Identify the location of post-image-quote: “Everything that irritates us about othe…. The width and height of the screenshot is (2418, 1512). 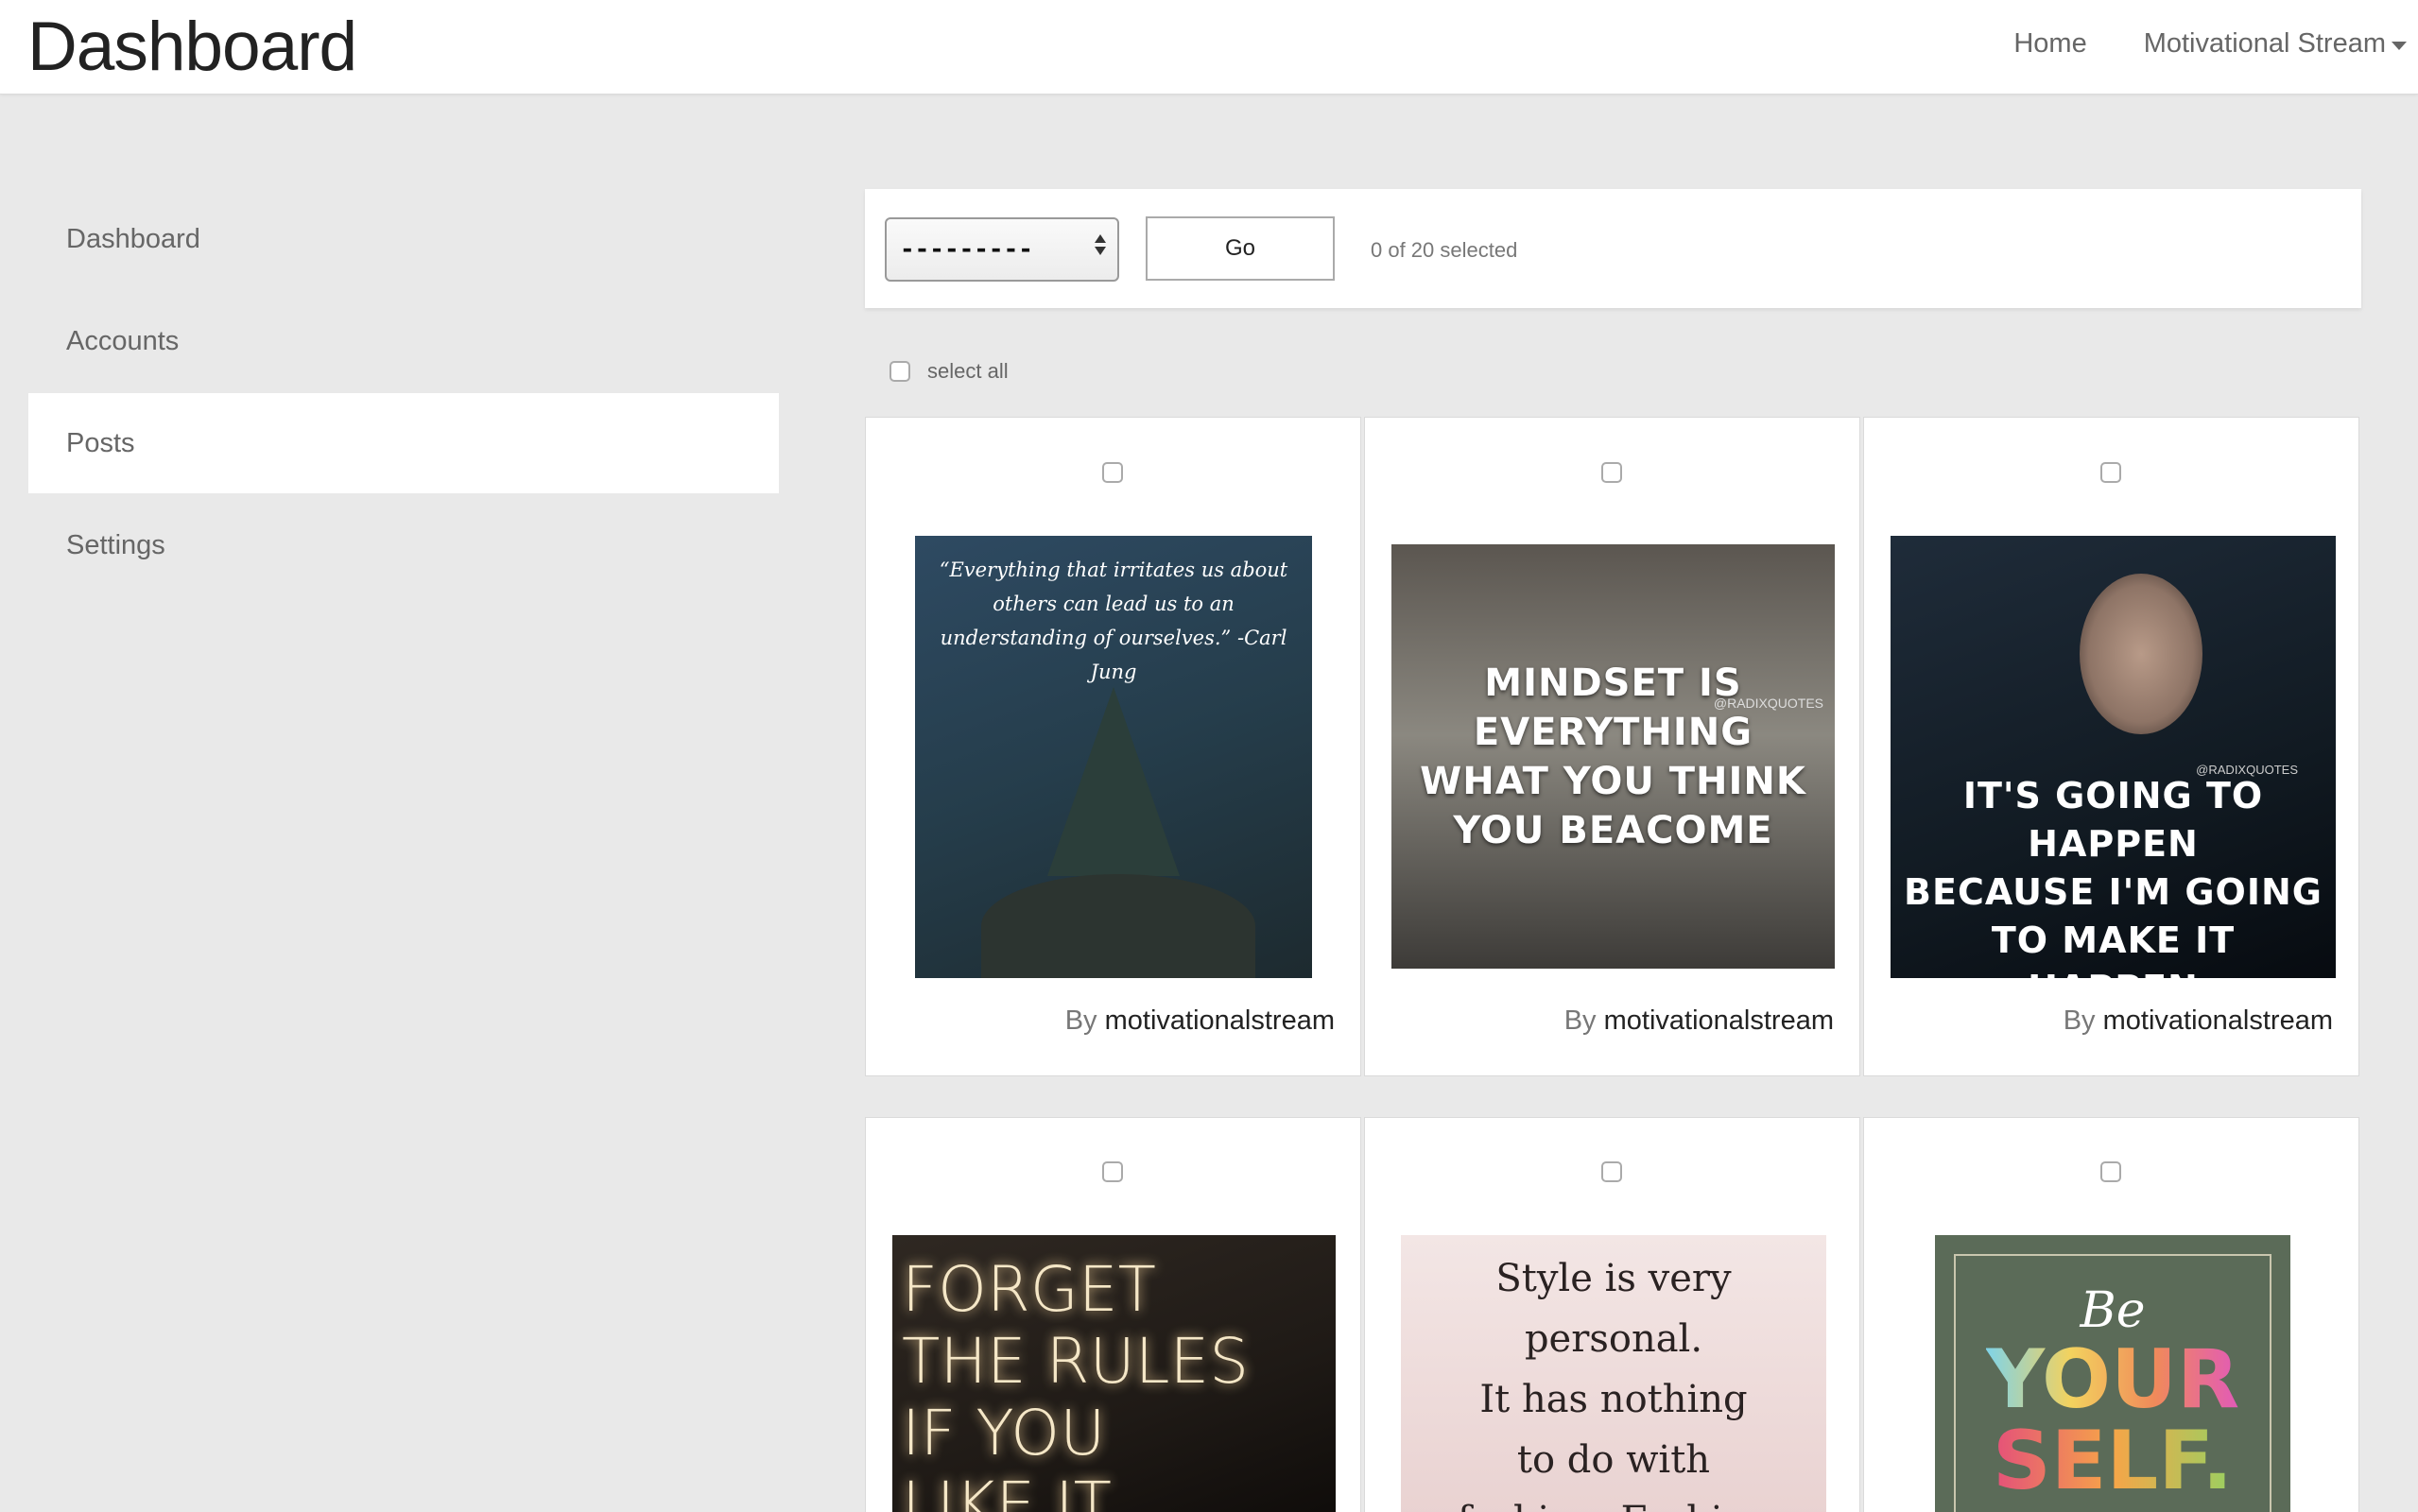
(1113, 620).